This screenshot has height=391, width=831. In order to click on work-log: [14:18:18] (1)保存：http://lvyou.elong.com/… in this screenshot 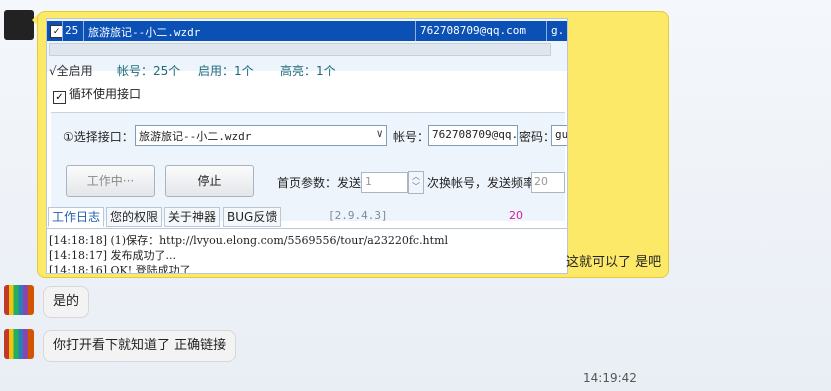, I will do `click(307, 251)`.